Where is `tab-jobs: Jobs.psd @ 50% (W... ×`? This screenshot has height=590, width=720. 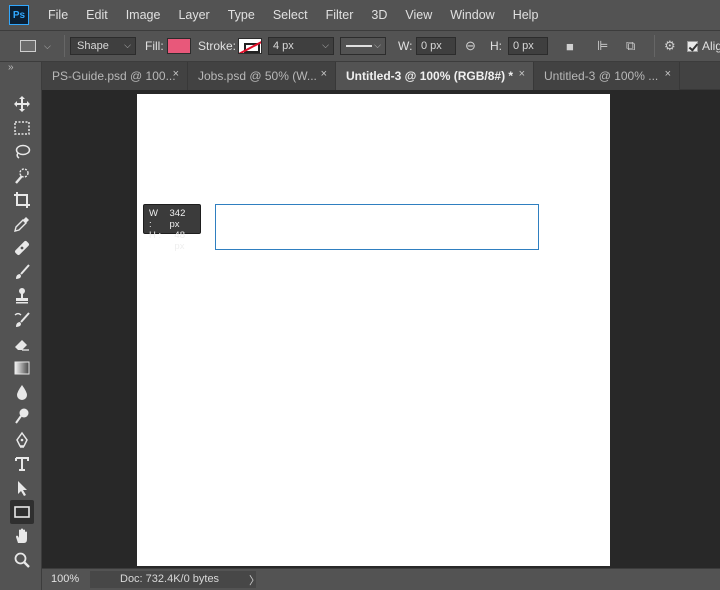 tab-jobs: Jobs.psd @ 50% (W... × is located at coordinates (262, 76).